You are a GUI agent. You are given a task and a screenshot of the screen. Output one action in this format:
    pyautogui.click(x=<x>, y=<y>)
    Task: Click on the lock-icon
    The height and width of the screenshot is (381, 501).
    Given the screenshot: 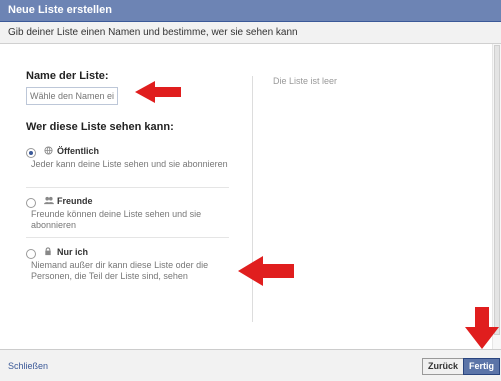 What is the action you would take?
    pyautogui.click(x=49, y=252)
    